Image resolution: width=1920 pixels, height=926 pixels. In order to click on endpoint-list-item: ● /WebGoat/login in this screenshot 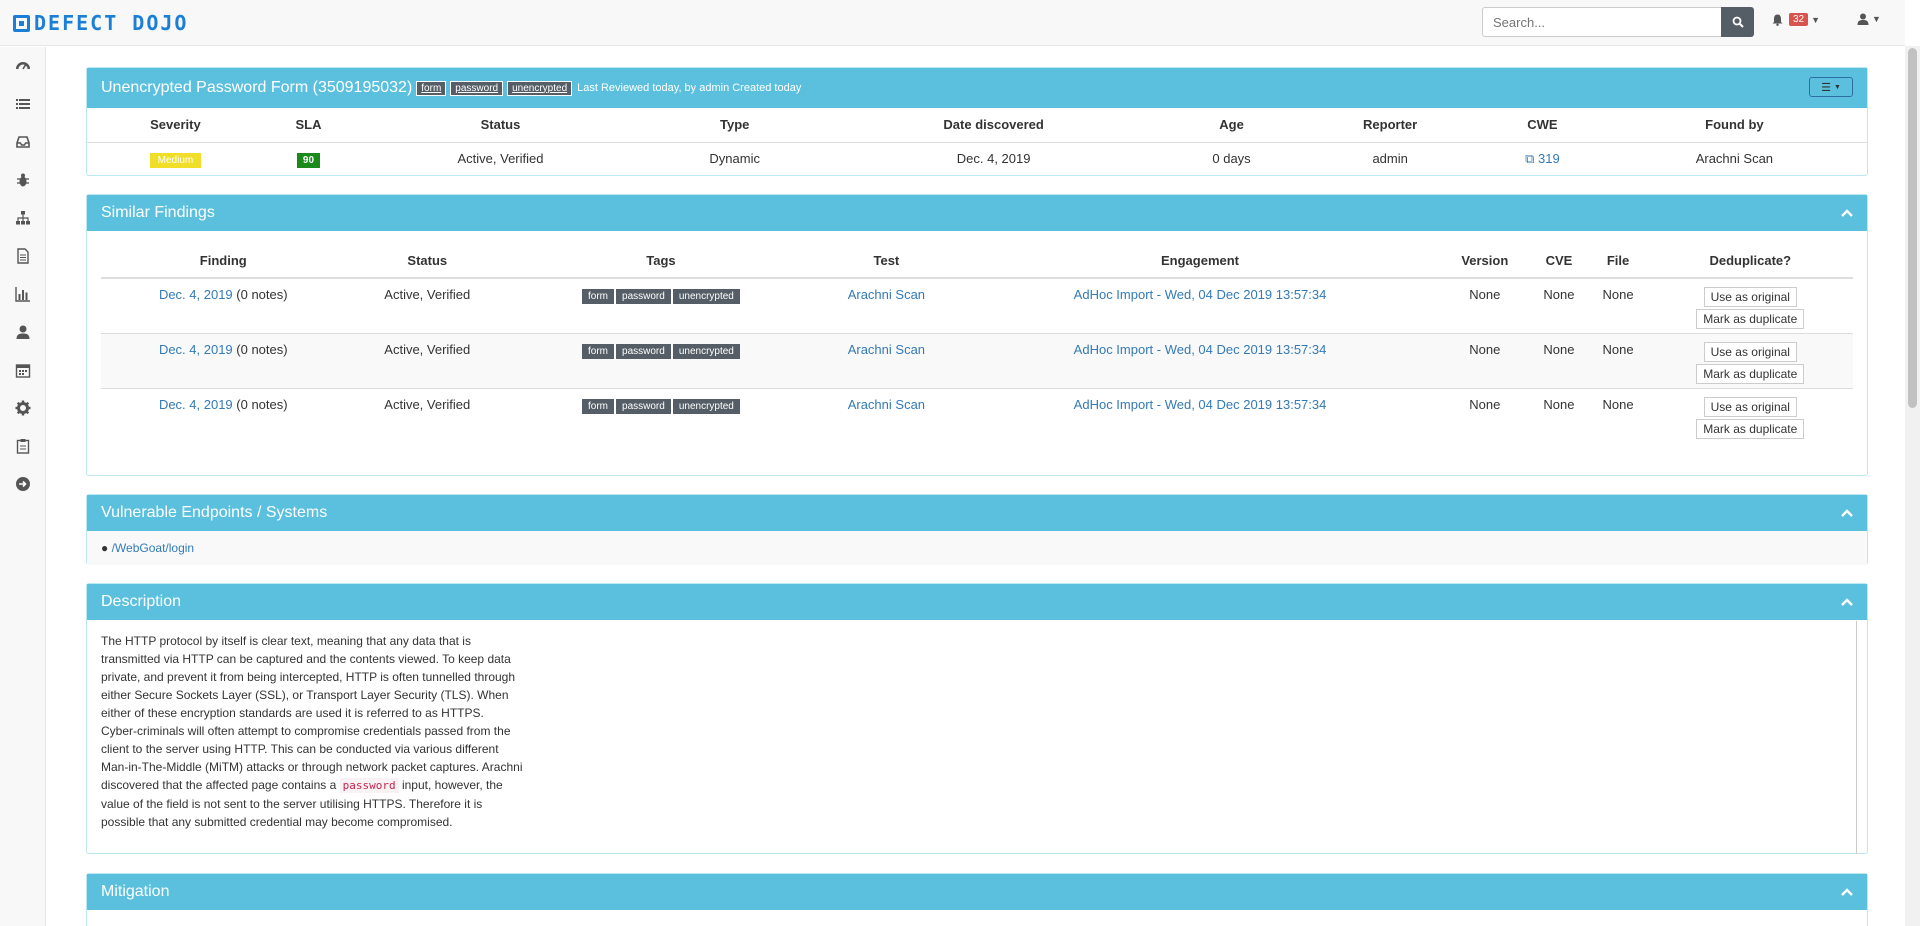, I will do `click(977, 548)`.